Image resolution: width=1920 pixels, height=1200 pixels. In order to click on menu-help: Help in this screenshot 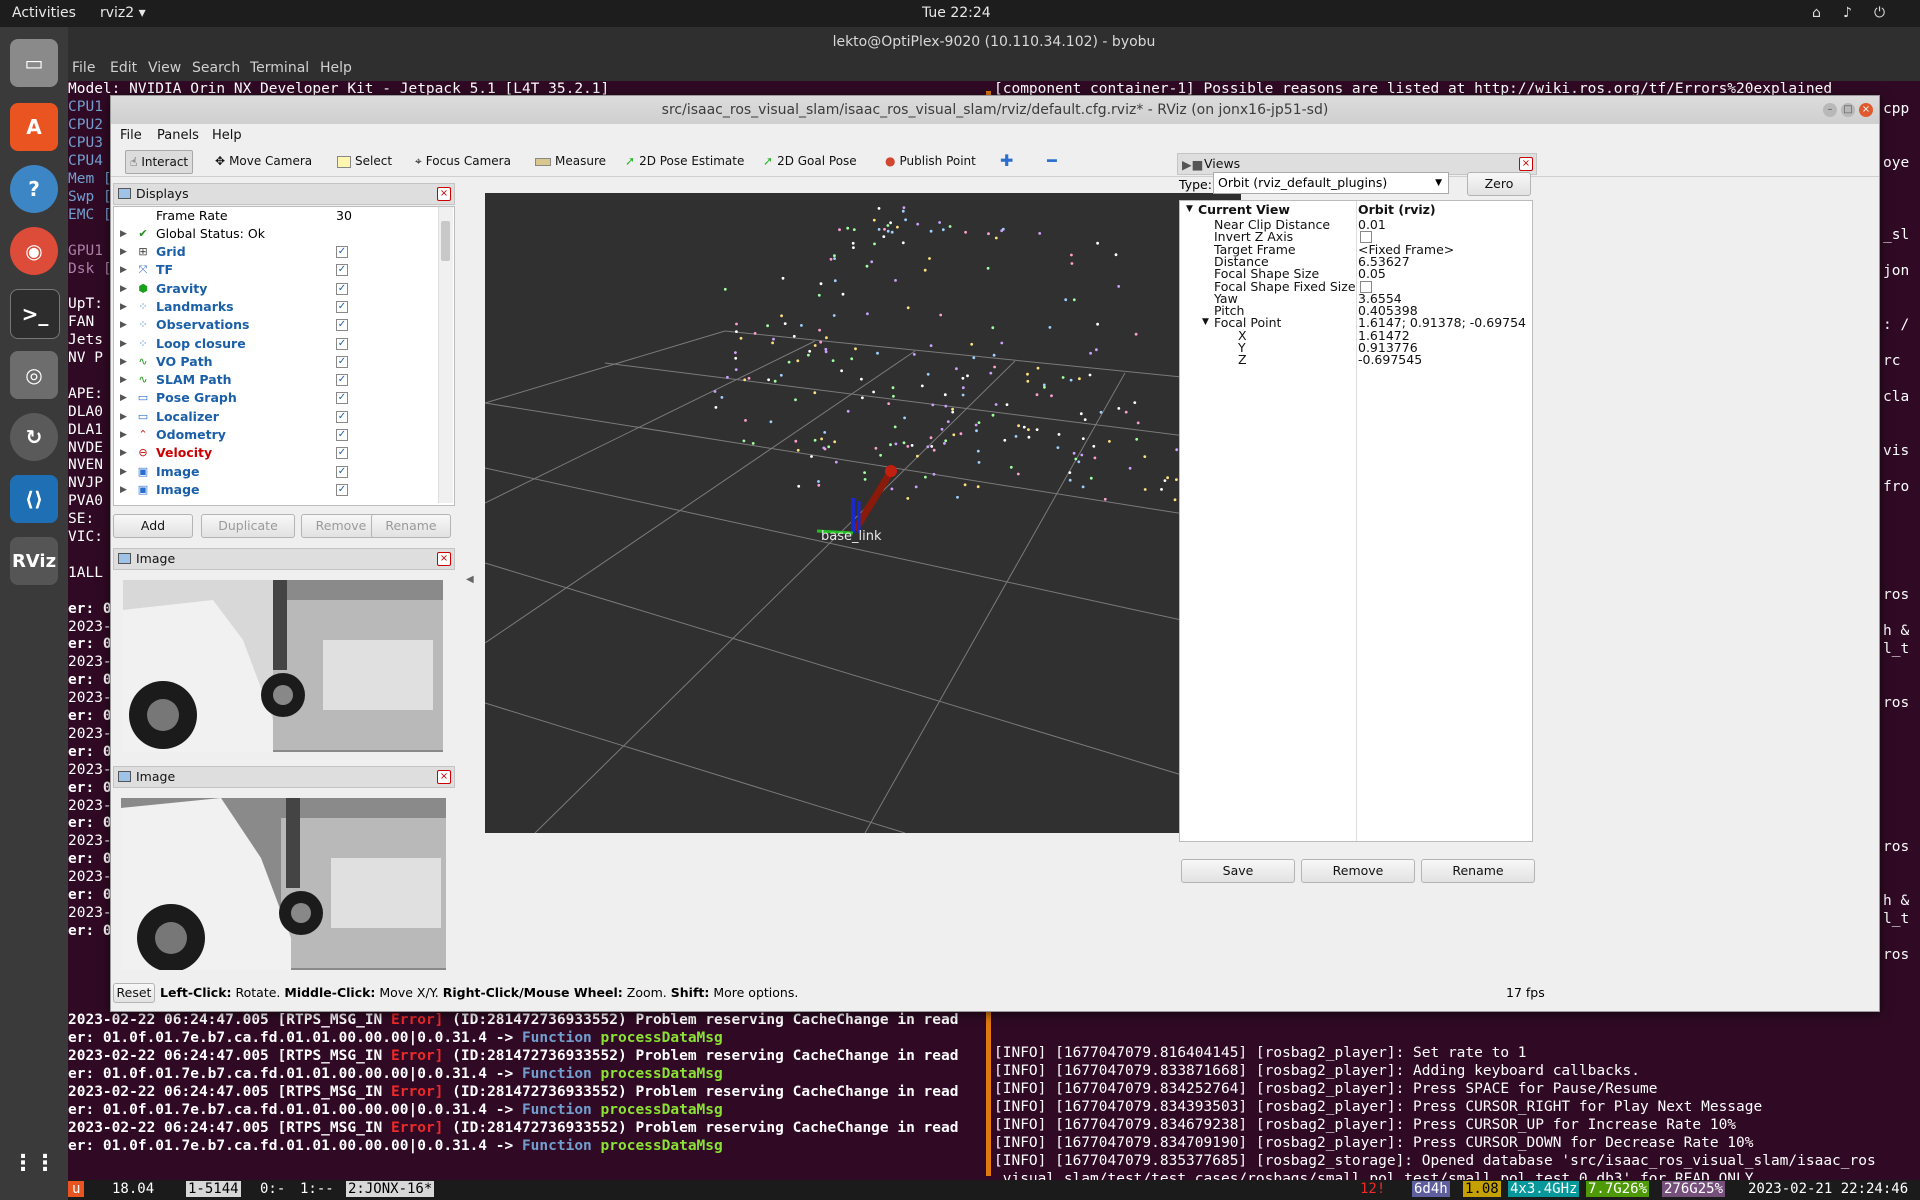, I will do `click(336, 68)`.